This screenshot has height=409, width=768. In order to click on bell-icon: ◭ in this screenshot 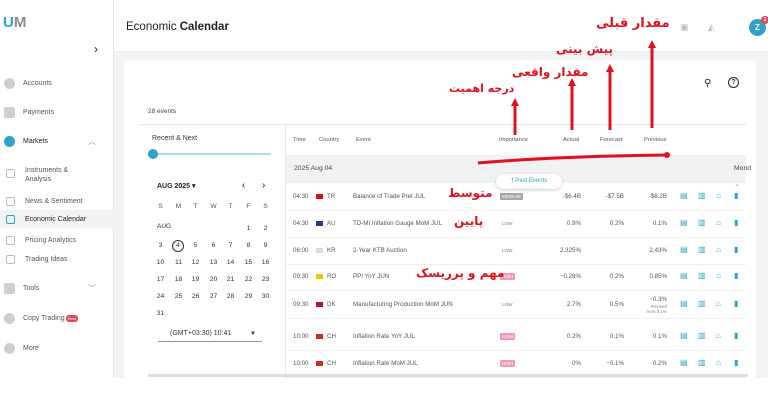, I will do `click(713, 27)`.